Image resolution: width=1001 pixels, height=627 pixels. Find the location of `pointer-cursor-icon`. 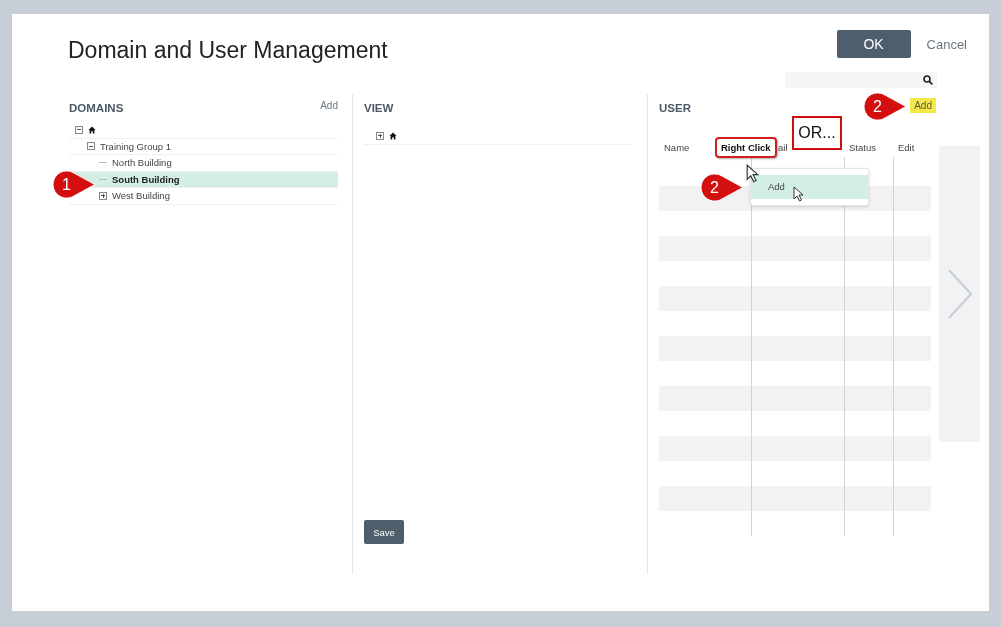

pointer-cursor-icon is located at coordinates (798, 194).